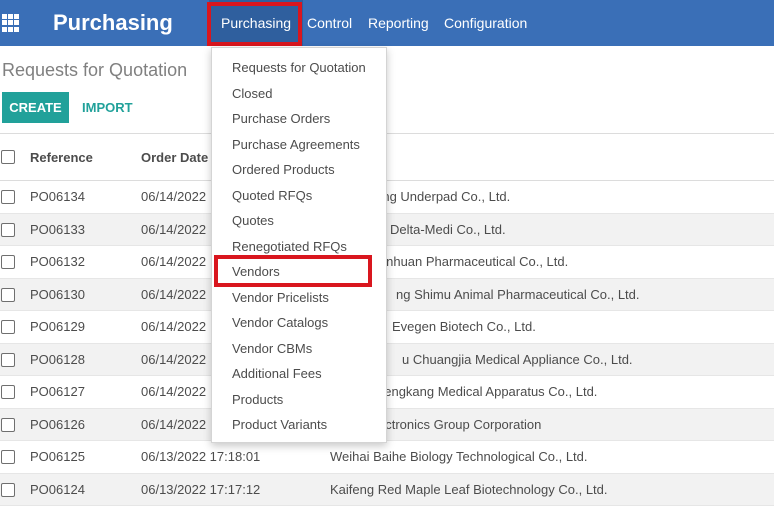 The width and height of the screenshot is (774, 506). What do you see at coordinates (472, 261) in the screenshot?
I see `cell-vendor: ianhuan Pharmaceutical Co., Ltd.` at bounding box center [472, 261].